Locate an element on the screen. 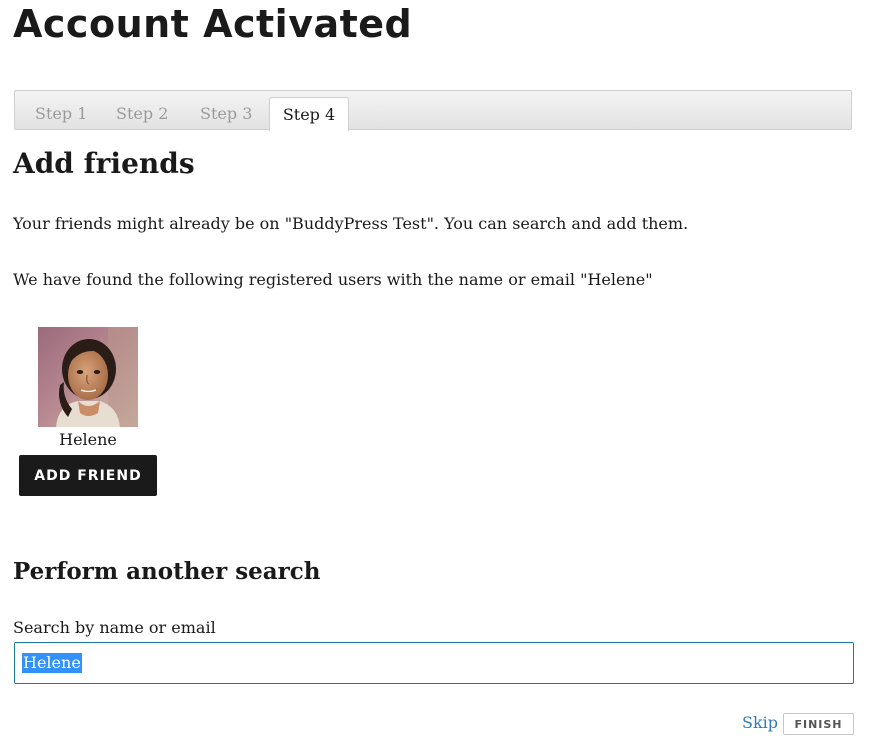 The width and height of the screenshot is (876, 749). avatar is located at coordinates (88, 377).